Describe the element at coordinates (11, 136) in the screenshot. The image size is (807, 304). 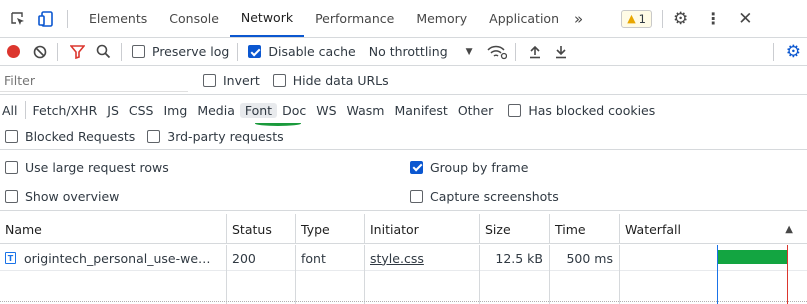
I see `blocked-requests-box` at that location.